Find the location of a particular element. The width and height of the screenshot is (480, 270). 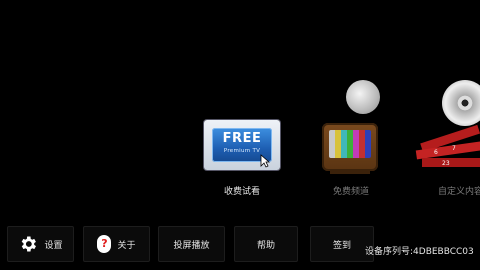

settings-button-label: 设置 is located at coordinates (53, 245).